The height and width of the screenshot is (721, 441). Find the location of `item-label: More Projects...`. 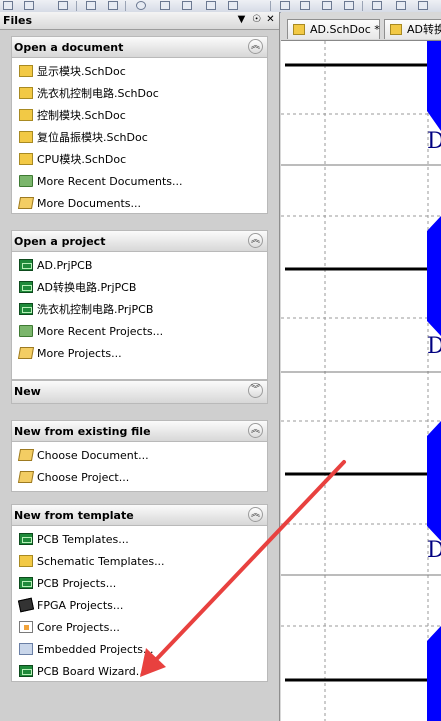

item-label: More Projects... is located at coordinates (79, 353).